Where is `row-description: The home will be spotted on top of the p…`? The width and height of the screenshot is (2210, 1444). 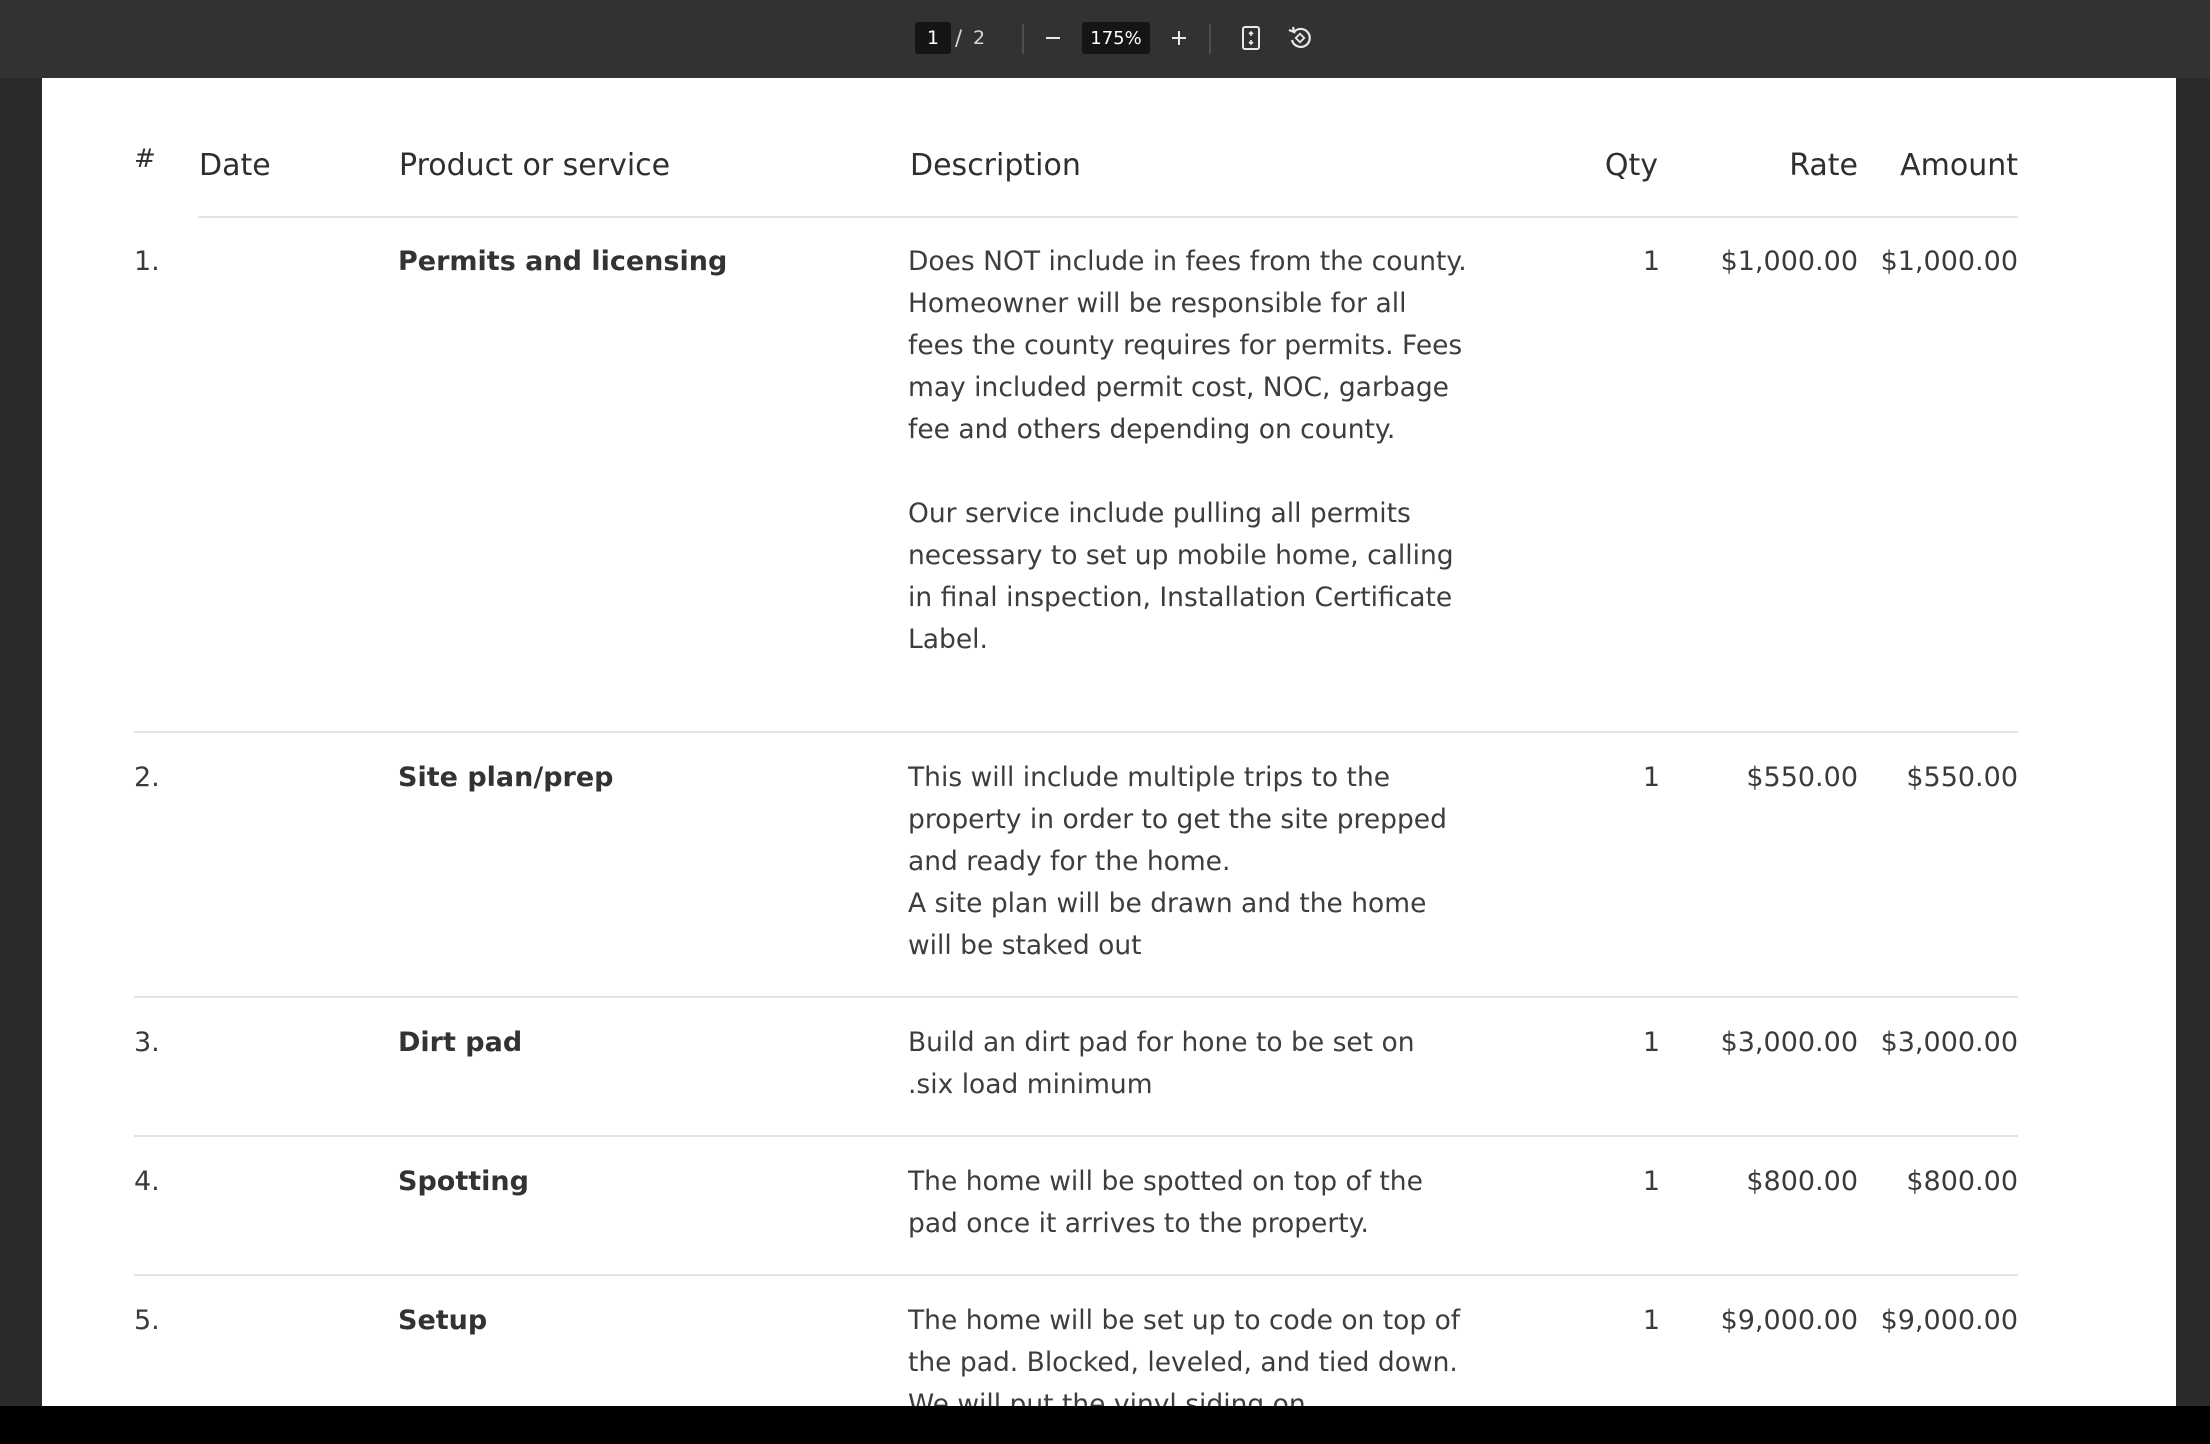
row-description: The home will be spotted on top of the p… is located at coordinates (1188, 1203).